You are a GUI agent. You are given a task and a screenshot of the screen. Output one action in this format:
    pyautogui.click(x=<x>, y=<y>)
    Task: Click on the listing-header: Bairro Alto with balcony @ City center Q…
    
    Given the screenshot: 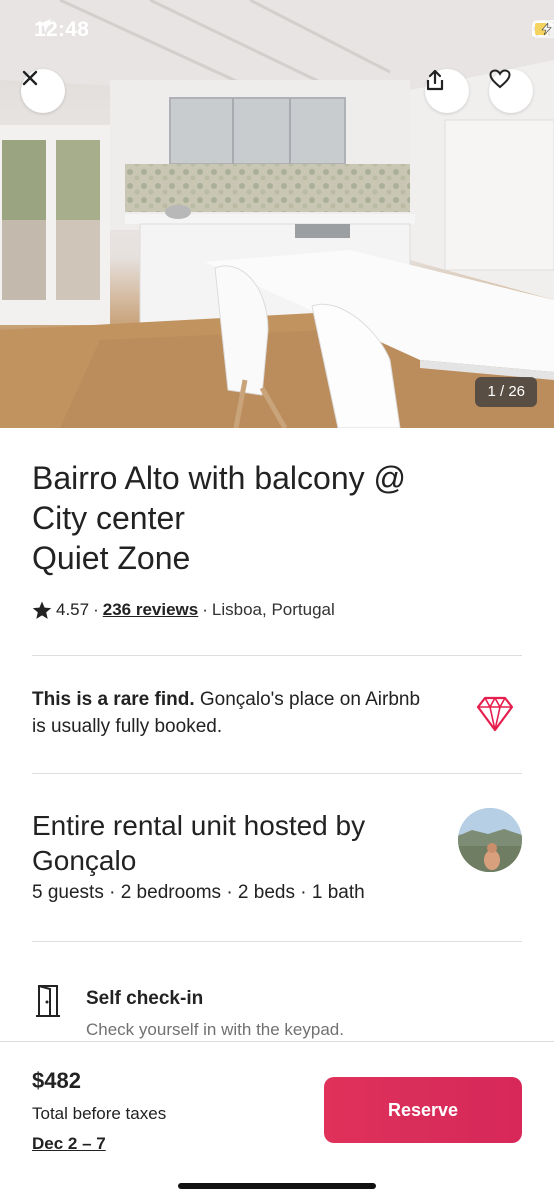 What is the action you would take?
    pyautogui.click(x=277, y=539)
    